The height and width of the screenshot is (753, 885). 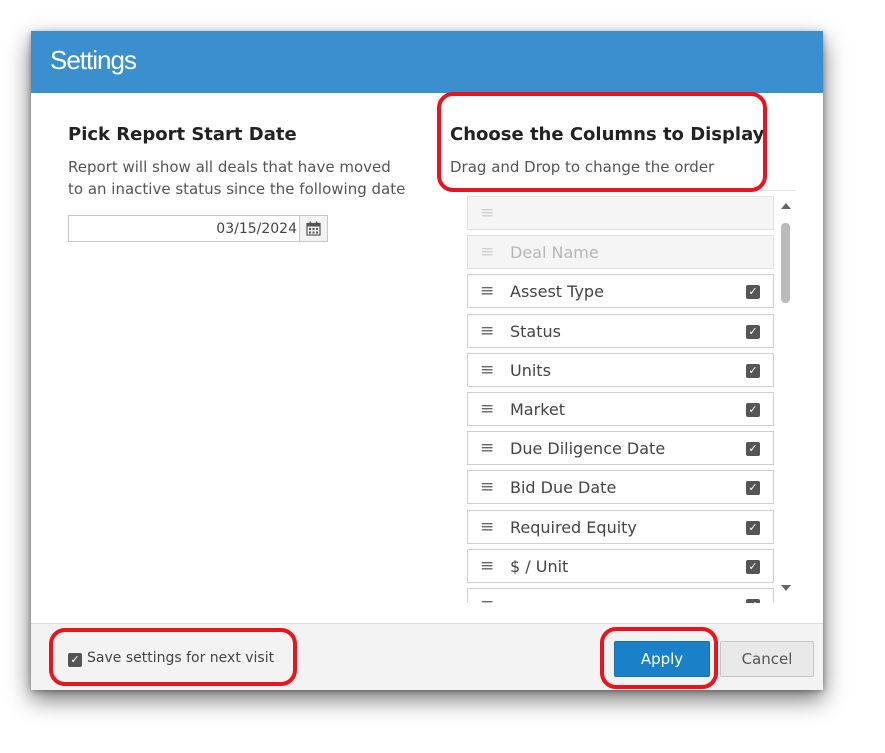 What do you see at coordinates (539, 566) in the screenshot?
I see `column-item-label: $ / Unit` at bounding box center [539, 566].